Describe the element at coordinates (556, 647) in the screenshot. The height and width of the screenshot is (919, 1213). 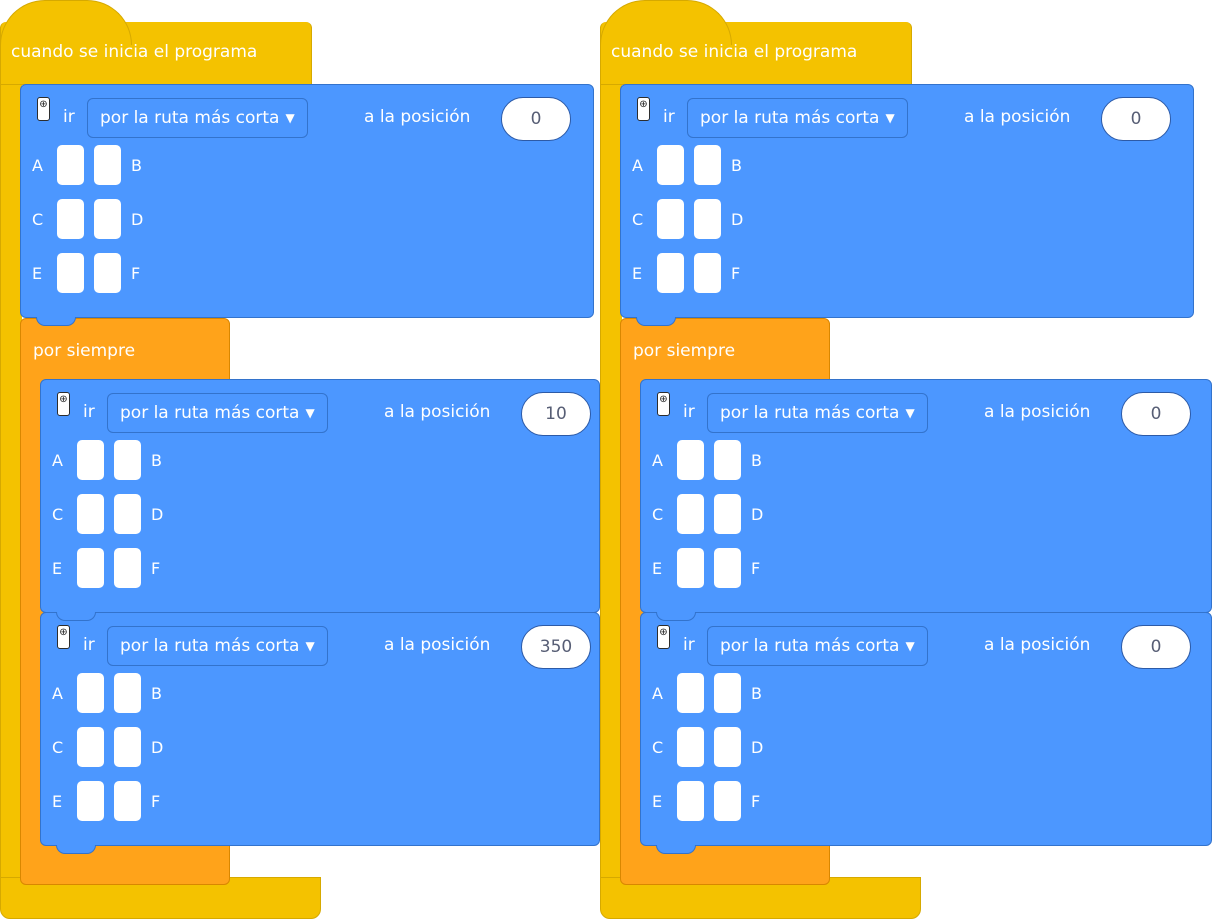
I see `position-value-input: 350` at that location.